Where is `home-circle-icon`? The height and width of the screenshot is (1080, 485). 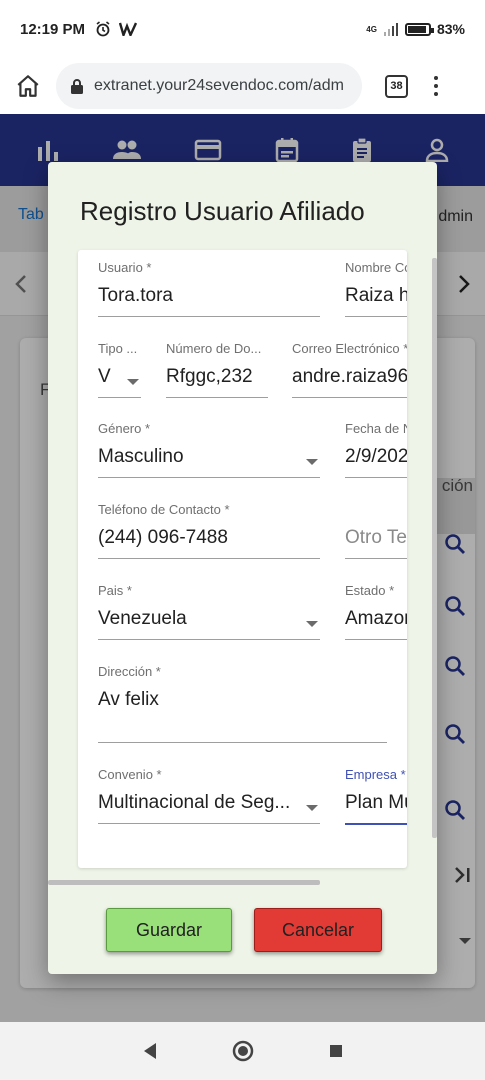
home-circle-icon is located at coordinates (243, 1051).